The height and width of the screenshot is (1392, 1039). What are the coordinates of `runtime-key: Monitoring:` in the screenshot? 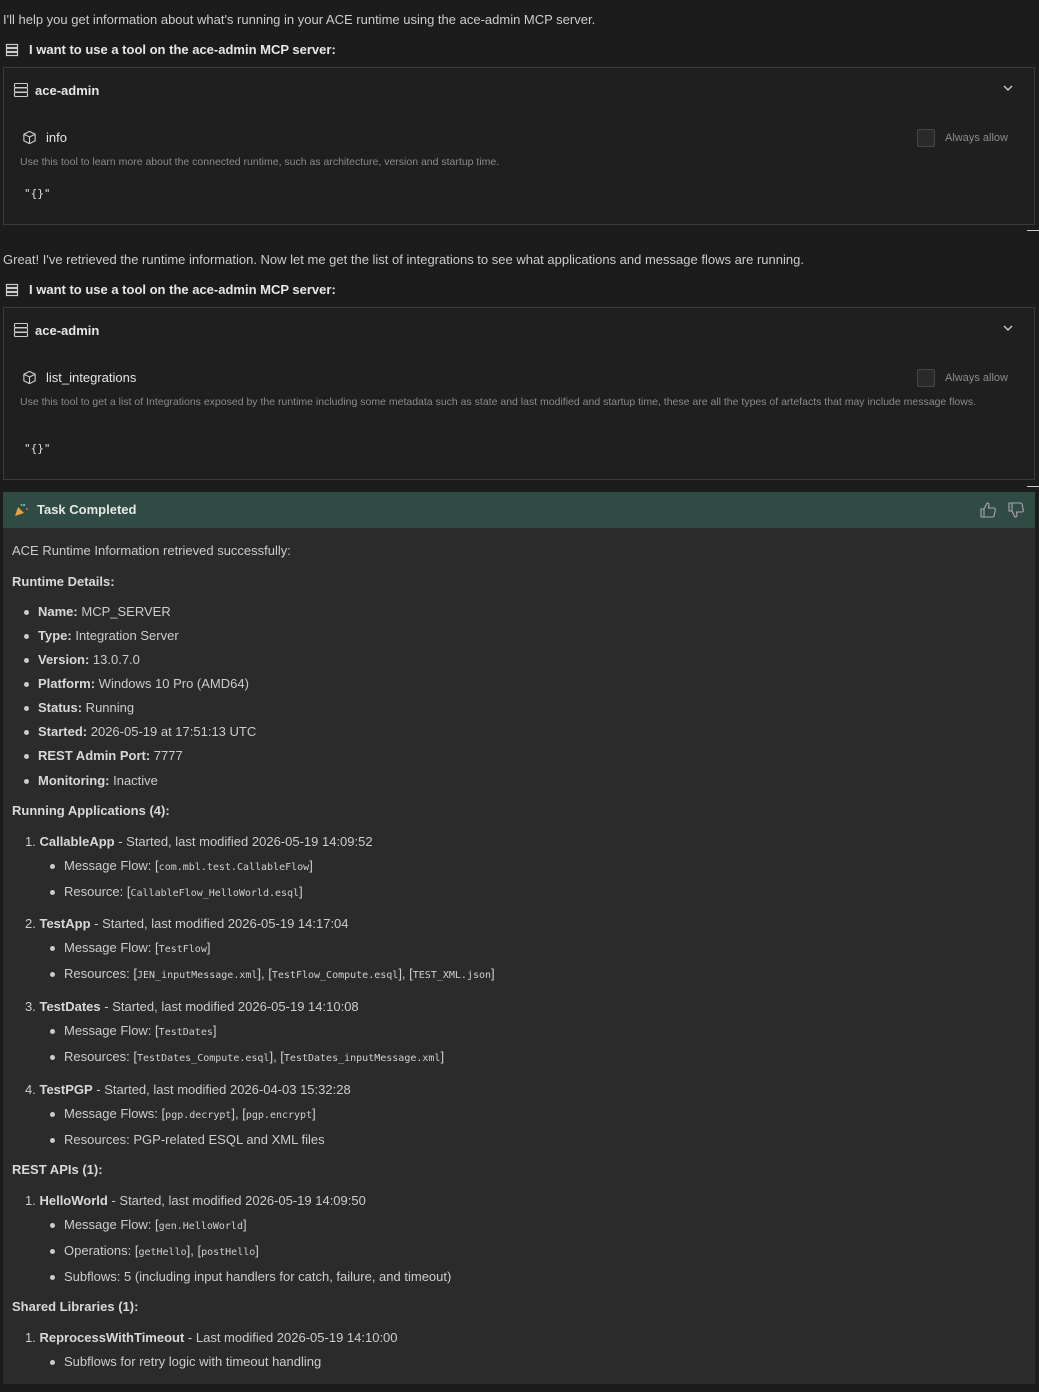 It's located at (74, 780).